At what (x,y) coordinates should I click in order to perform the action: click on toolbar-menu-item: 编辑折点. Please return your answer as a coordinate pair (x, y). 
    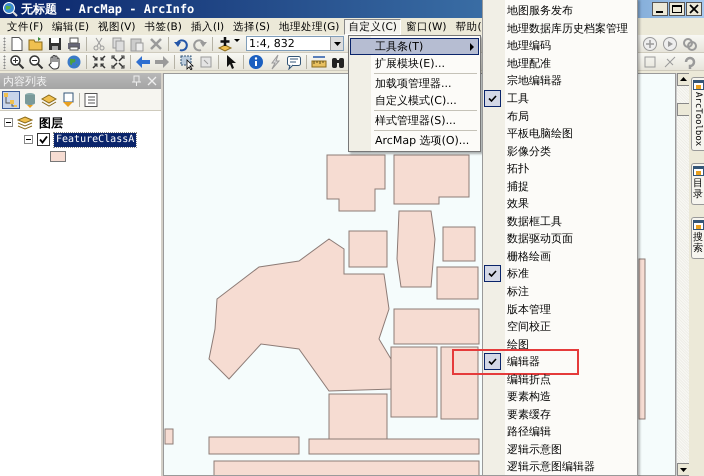
    Looking at the image, I should click on (560, 379).